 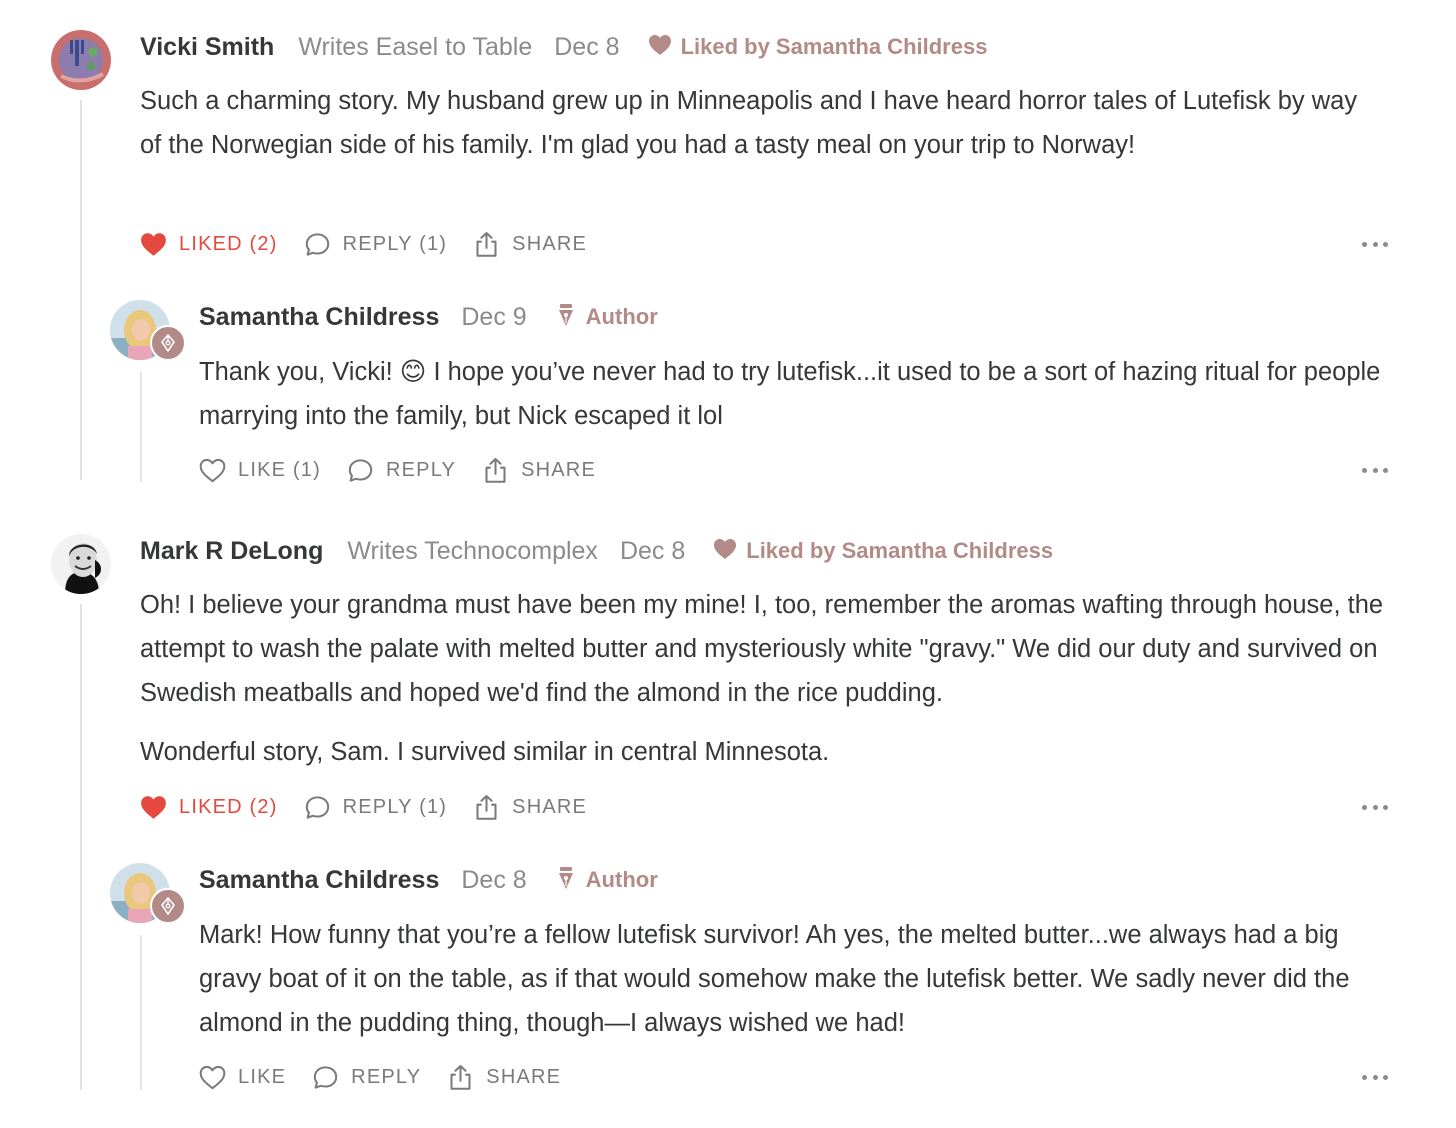 I want to click on avatar-vicki-smith, so click(x=81, y=60).